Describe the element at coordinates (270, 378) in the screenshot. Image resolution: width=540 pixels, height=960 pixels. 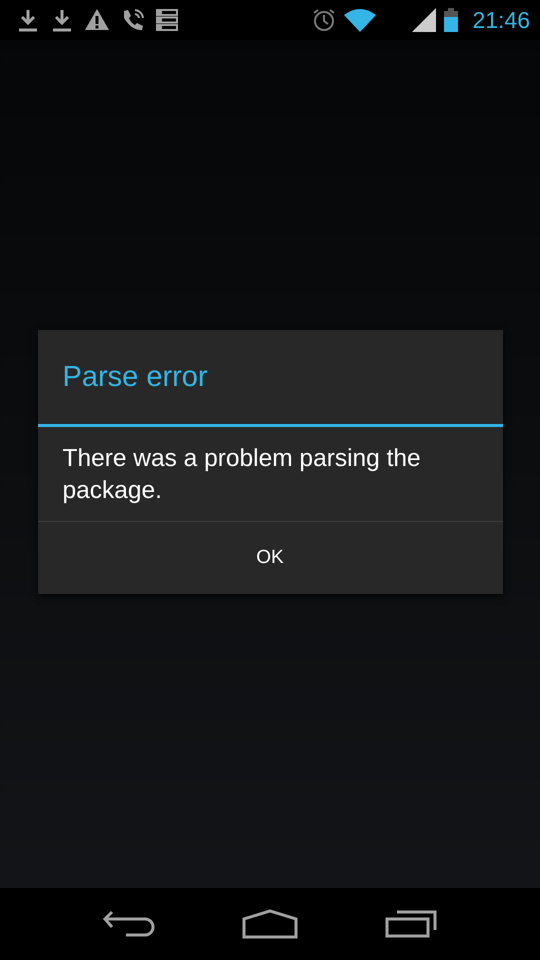
I see `dialog-title: Parse error` at that location.